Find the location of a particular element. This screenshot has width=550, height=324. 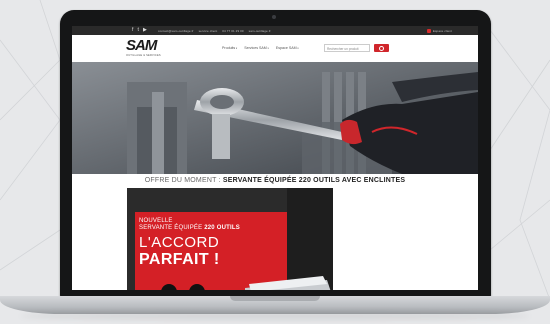

client-area-link: Espace client is located at coordinates (439, 30).